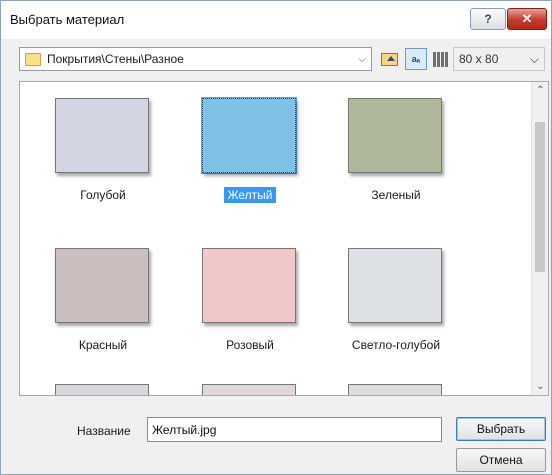  I want to click on material-item-3: Красный, so click(98, 307).